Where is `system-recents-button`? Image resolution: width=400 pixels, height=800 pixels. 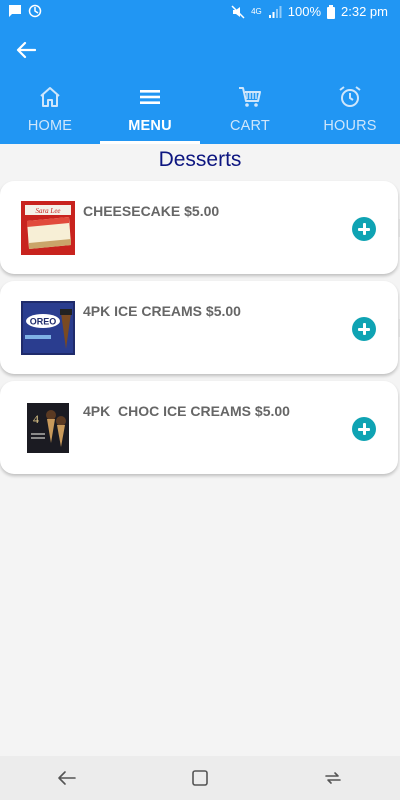 system-recents-button is located at coordinates (333, 778).